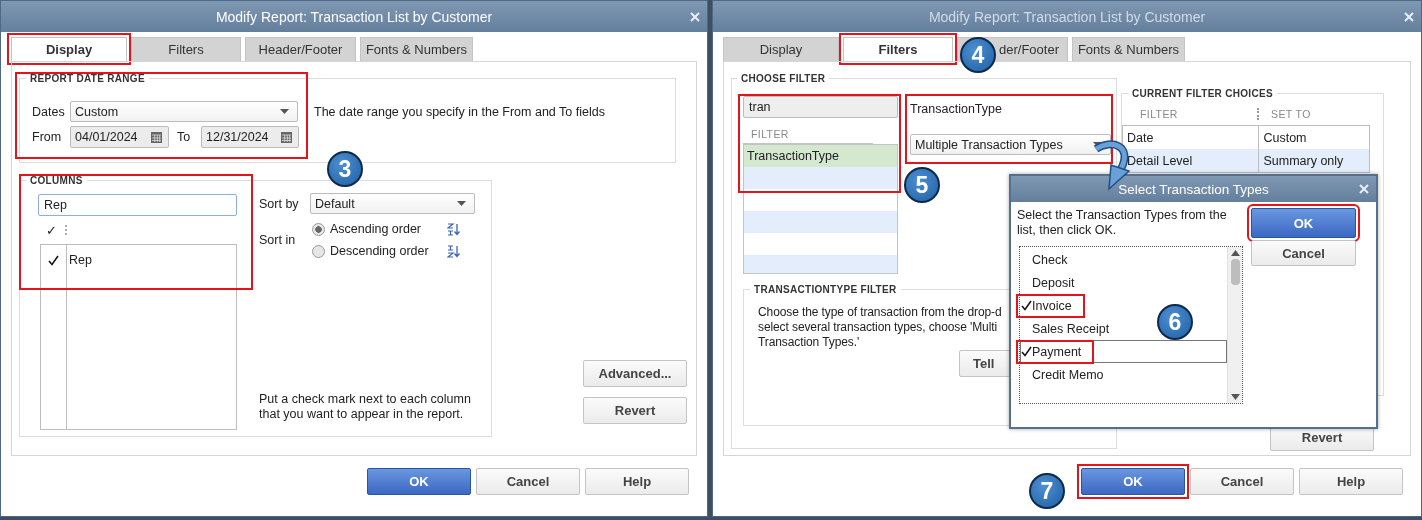 Image resolution: width=1422 pixels, height=520 pixels. Describe the element at coordinates (1159, 114) in the screenshot. I see `column-header: FILTER` at that location.